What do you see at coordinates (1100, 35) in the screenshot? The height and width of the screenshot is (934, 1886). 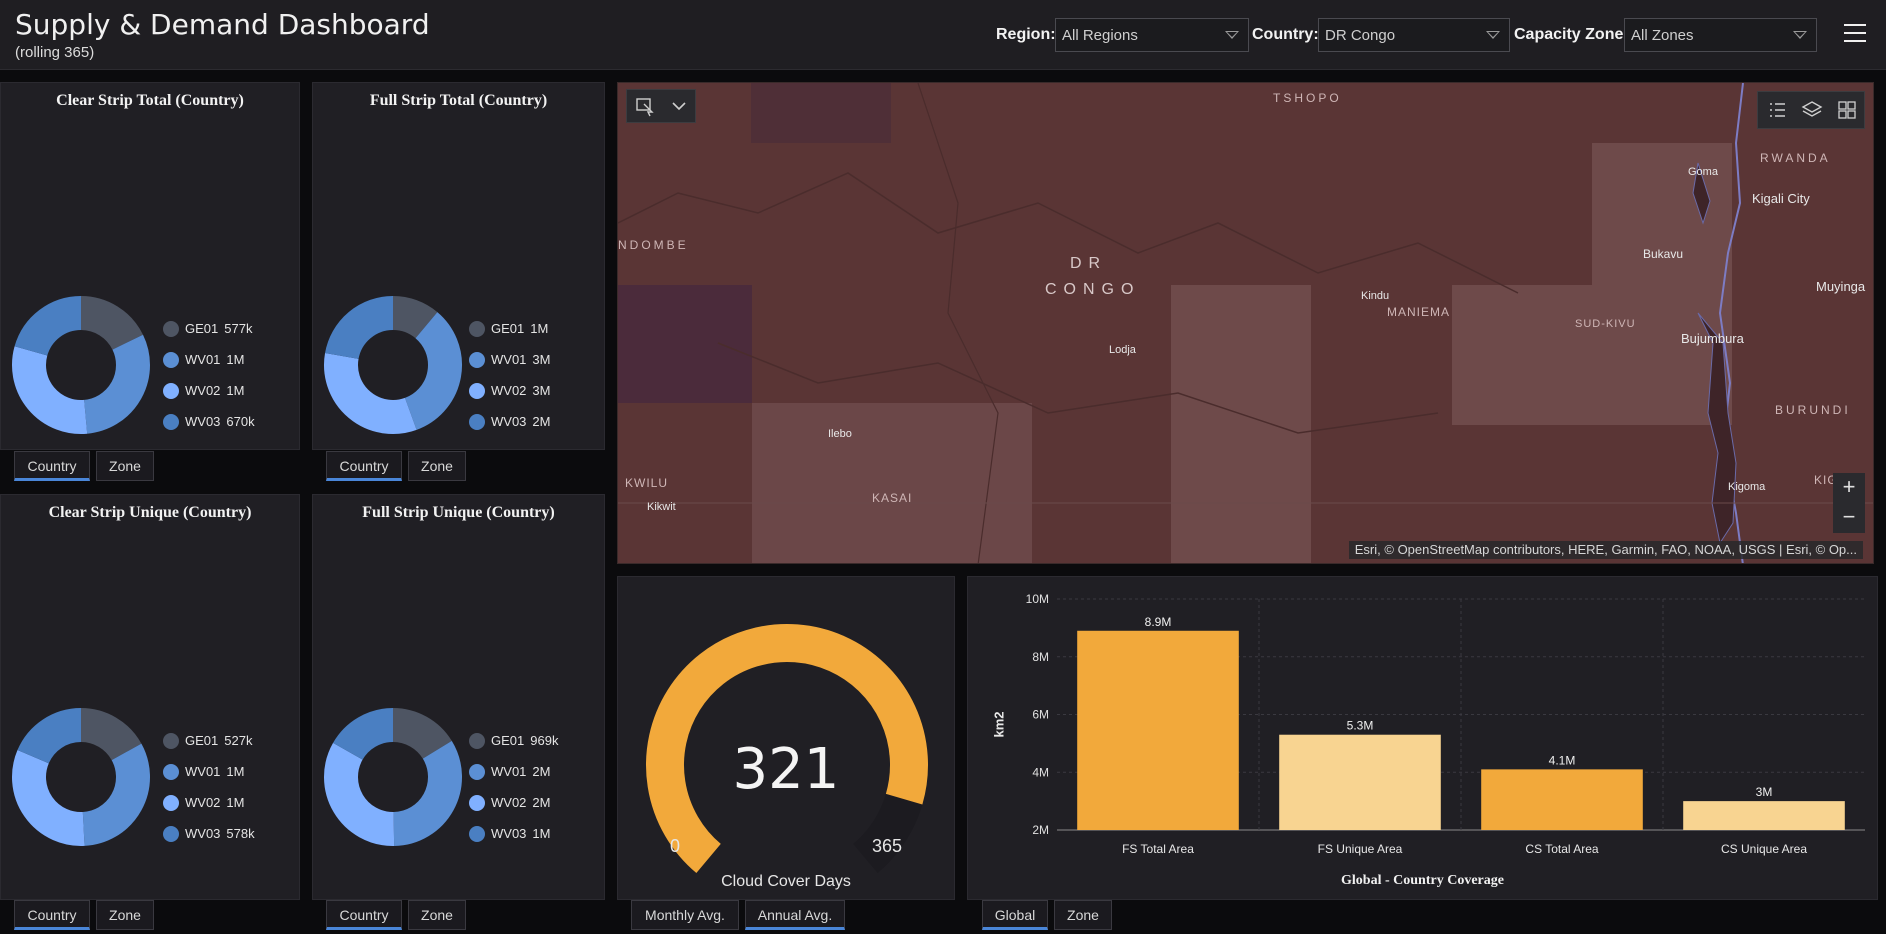 I see `region-select-value: All Regions` at bounding box center [1100, 35].